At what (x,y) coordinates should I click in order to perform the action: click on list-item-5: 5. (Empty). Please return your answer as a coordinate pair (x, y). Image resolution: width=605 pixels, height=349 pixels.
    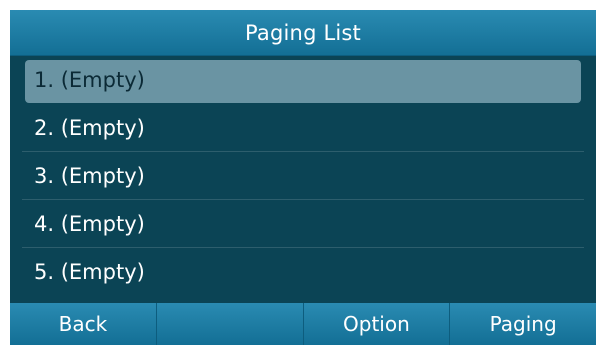
    Looking at the image, I should click on (303, 272).